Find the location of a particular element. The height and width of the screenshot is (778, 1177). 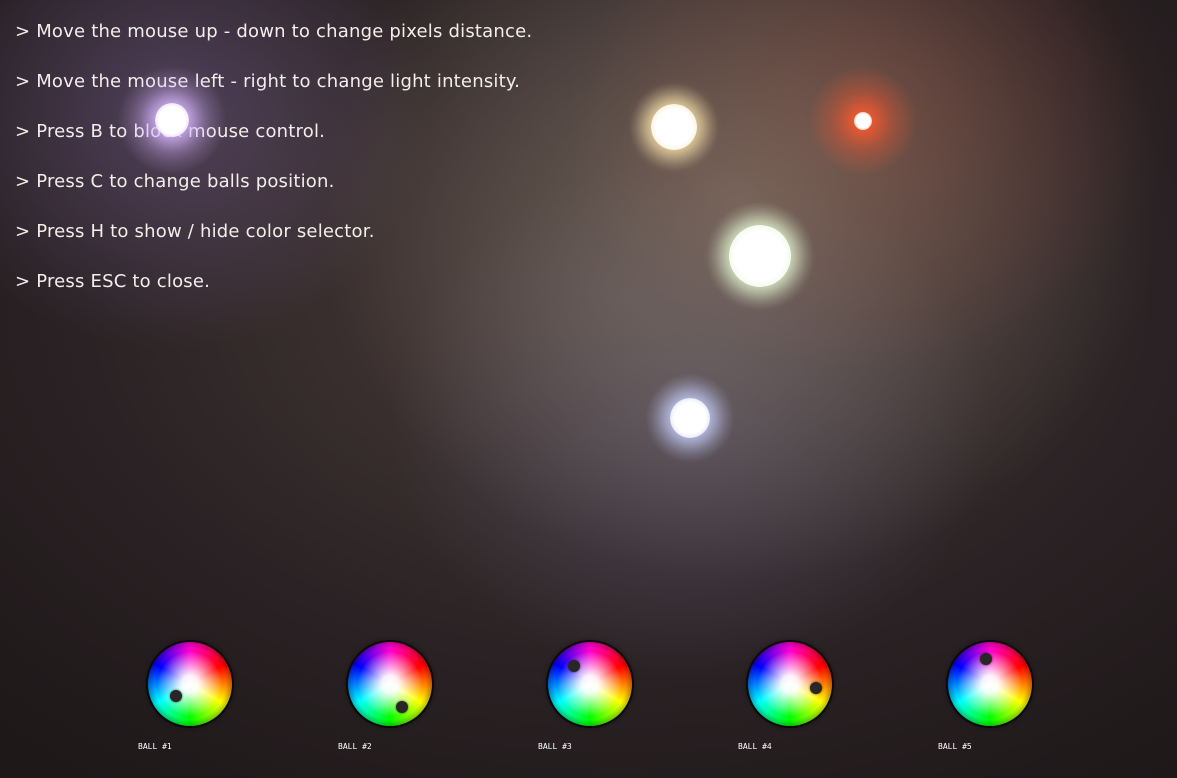

wheel-label: BALL #4 is located at coordinates (755, 746).